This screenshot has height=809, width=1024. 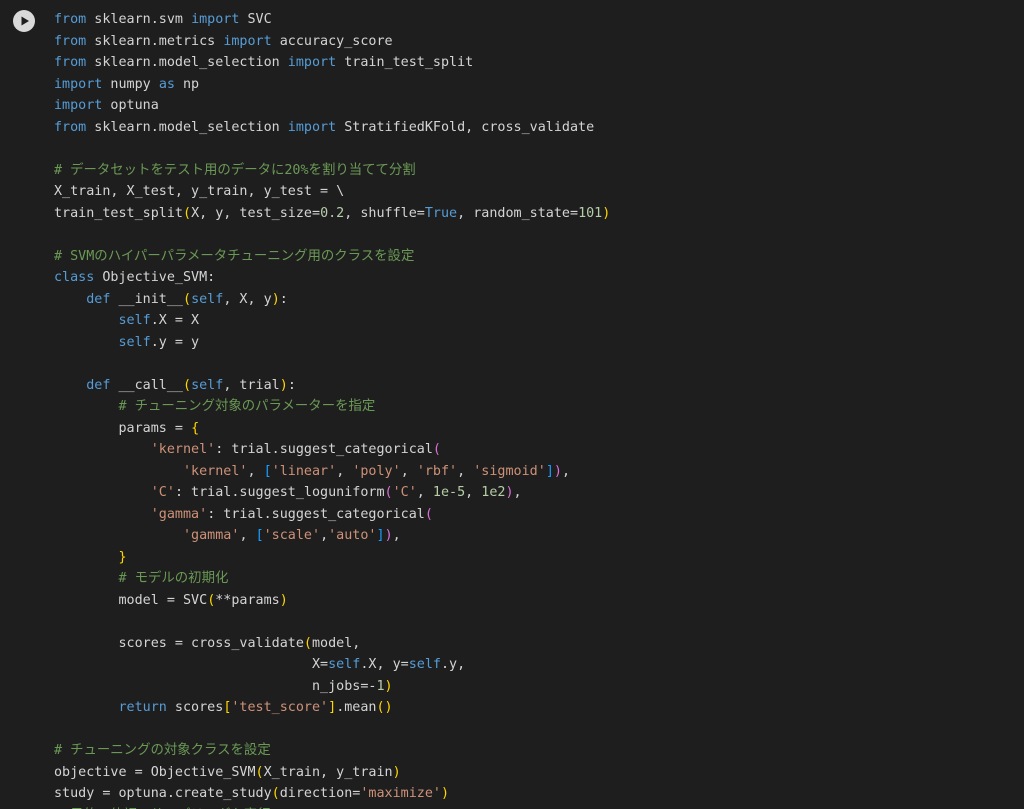 What do you see at coordinates (166, 84) in the screenshot?
I see `code-token: as` at bounding box center [166, 84].